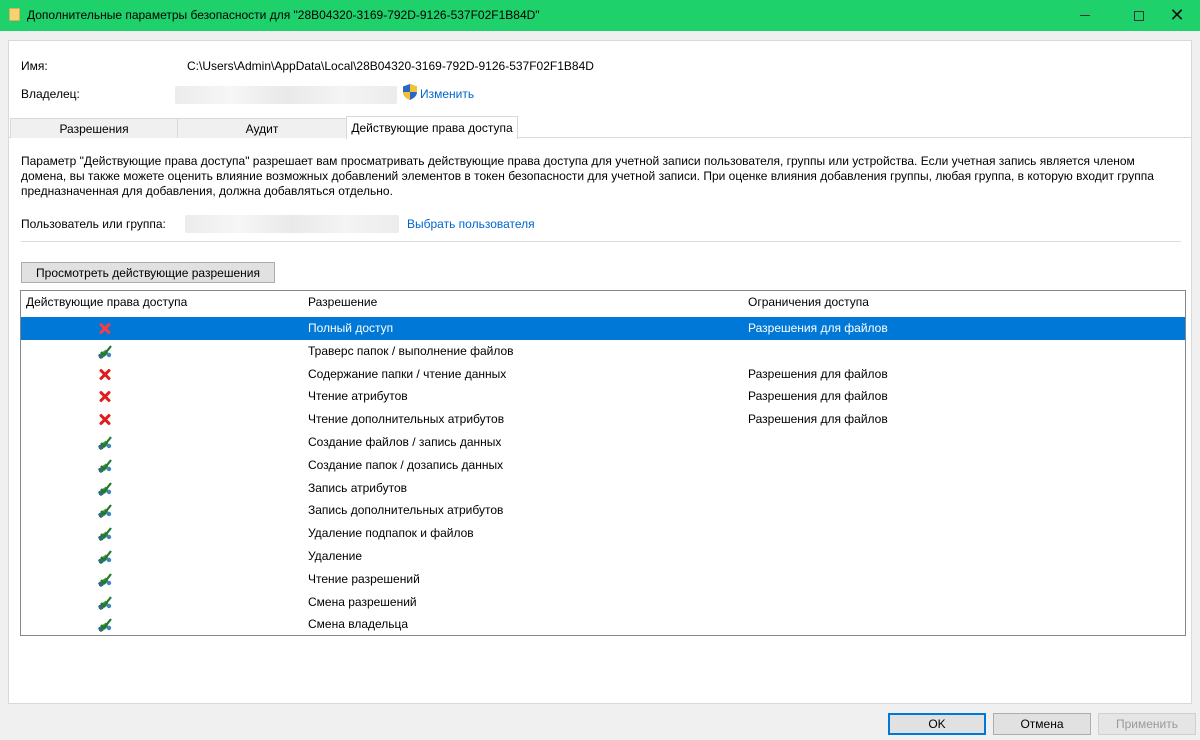 This screenshot has width=1200, height=740. I want to click on view-effective-access-button: Просмотреть действующие разрешения, so click(148, 272).